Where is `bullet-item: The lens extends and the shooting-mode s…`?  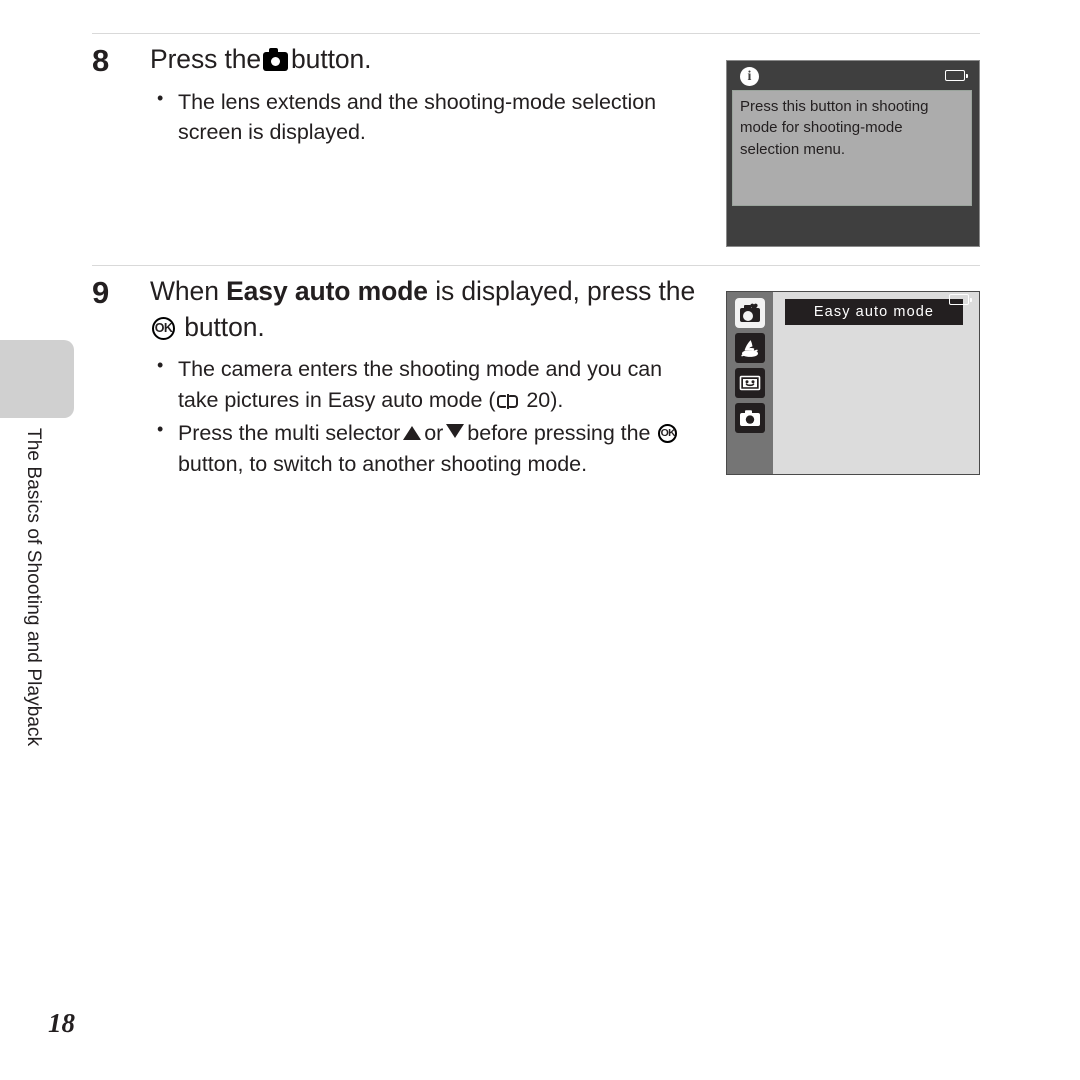
bullet-item: The lens extends and the shooting-mode s… is located at coordinates (426, 117).